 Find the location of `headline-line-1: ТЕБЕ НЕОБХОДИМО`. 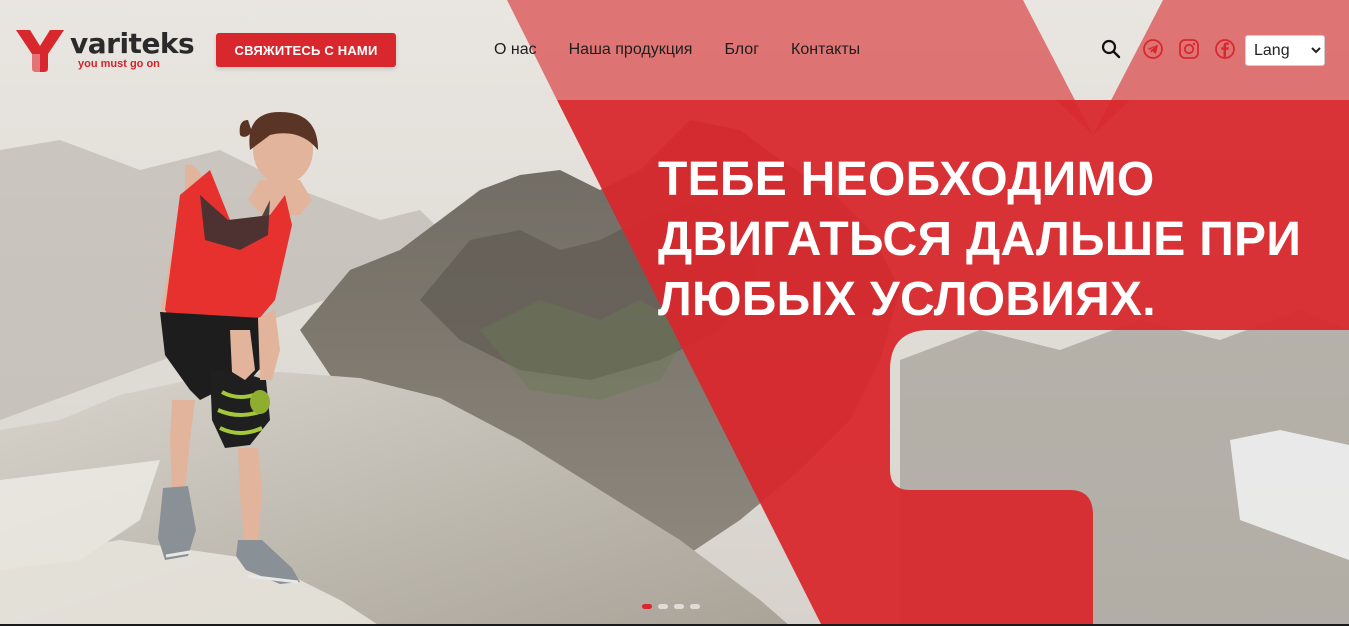

headline-line-1: ТЕБЕ НЕОБХОДИМО is located at coordinates (906, 179).